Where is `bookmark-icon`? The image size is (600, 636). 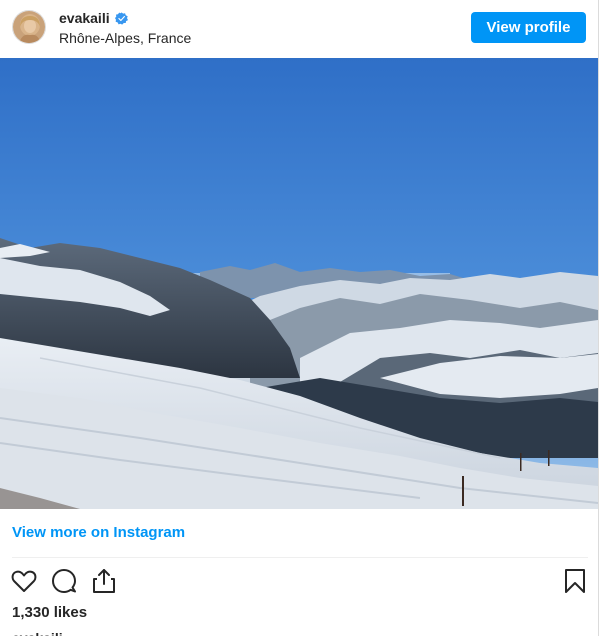
bookmark-icon is located at coordinates (575, 581).